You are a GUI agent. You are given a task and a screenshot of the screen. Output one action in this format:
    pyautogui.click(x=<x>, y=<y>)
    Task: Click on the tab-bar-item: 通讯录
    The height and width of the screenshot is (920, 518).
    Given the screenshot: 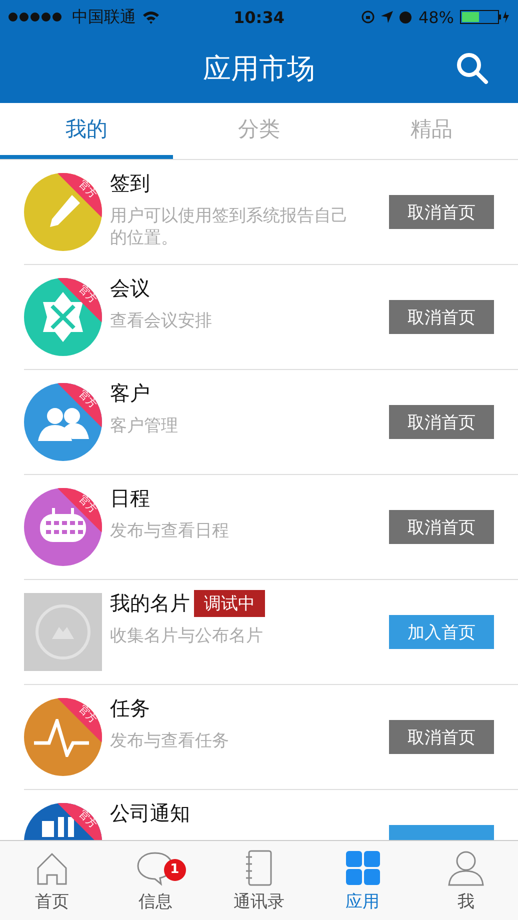 What is the action you would take?
    pyautogui.click(x=259, y=880)
    